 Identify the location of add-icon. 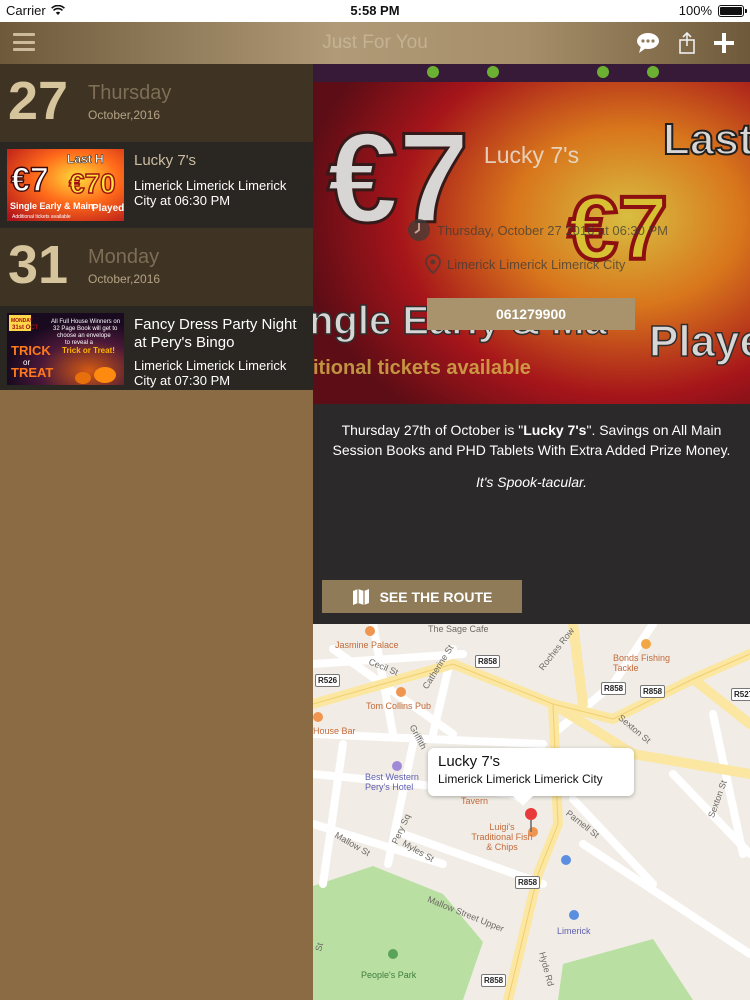
(724, 43).